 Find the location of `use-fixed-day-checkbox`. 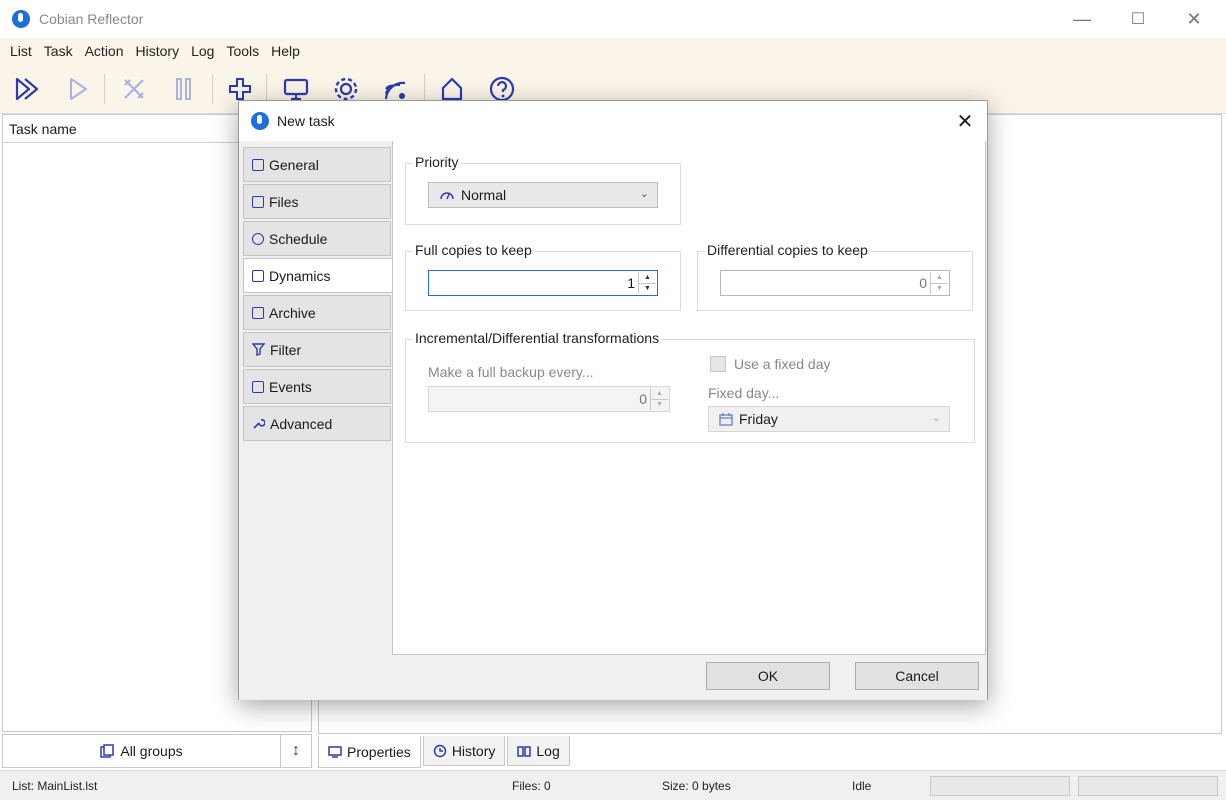

use-fixed-day-checkbox is located at coordinates (718, 364).